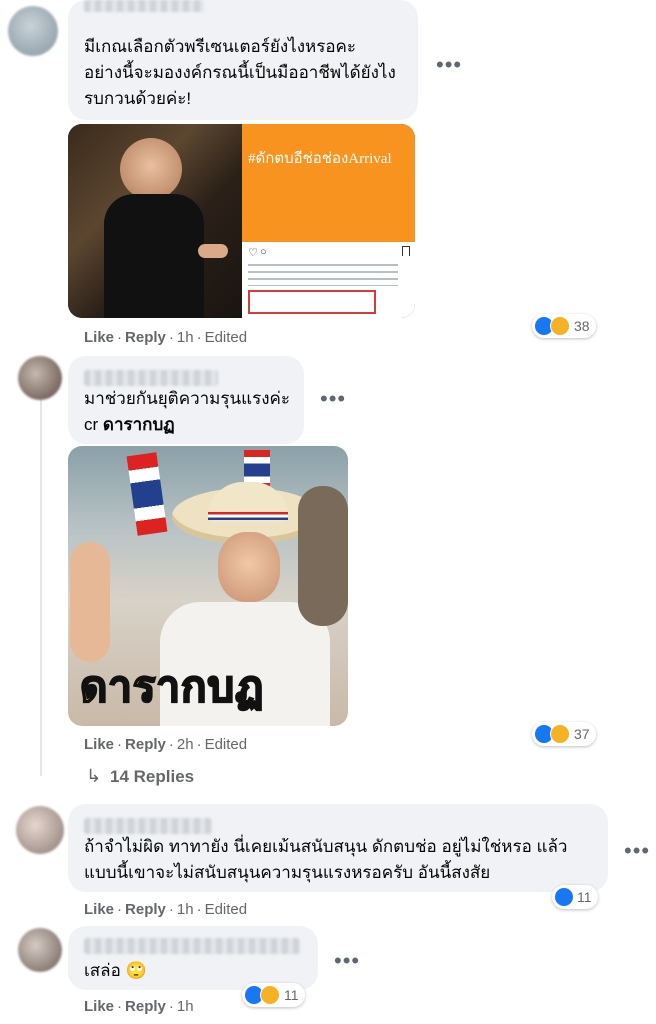  What do you see at coordinates (187, 398) in the screenshot?
I see `comment-text: มาช่วยกันยุติความรุนแรงค่ะ` at bounding box center [187, 398].